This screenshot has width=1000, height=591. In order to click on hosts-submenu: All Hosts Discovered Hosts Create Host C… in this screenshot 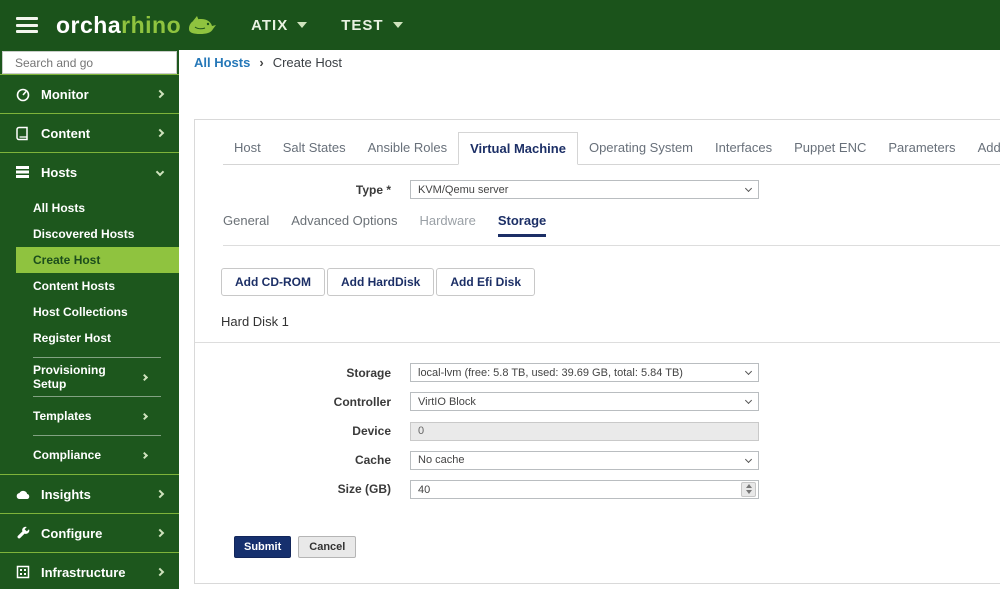, I will do `click(89, 332)`.